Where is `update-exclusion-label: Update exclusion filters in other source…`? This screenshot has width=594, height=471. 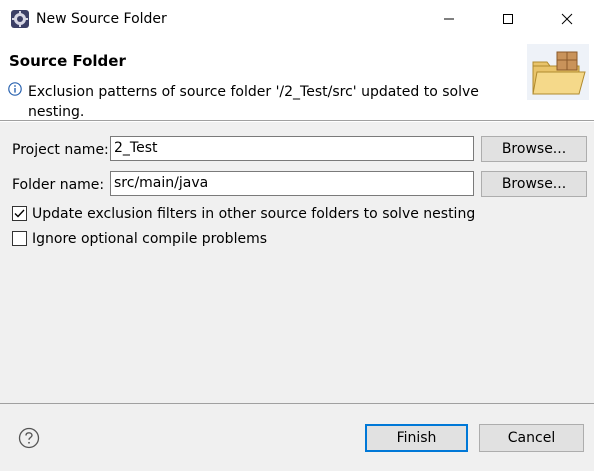
update-exclusion-label: Update exclusion filters in other source… is located at coordinates (253, 214).